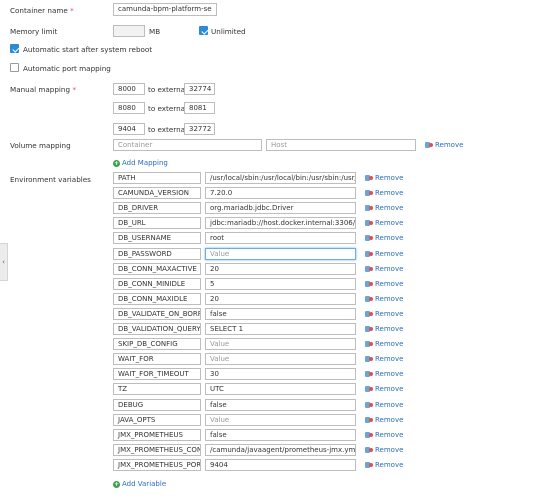 This screenshot has height=500, width=534. What do you see at coordinates (199, 129) in the screenshot?
I see `port-external-input: 32772` at bounding box center [199, 129].